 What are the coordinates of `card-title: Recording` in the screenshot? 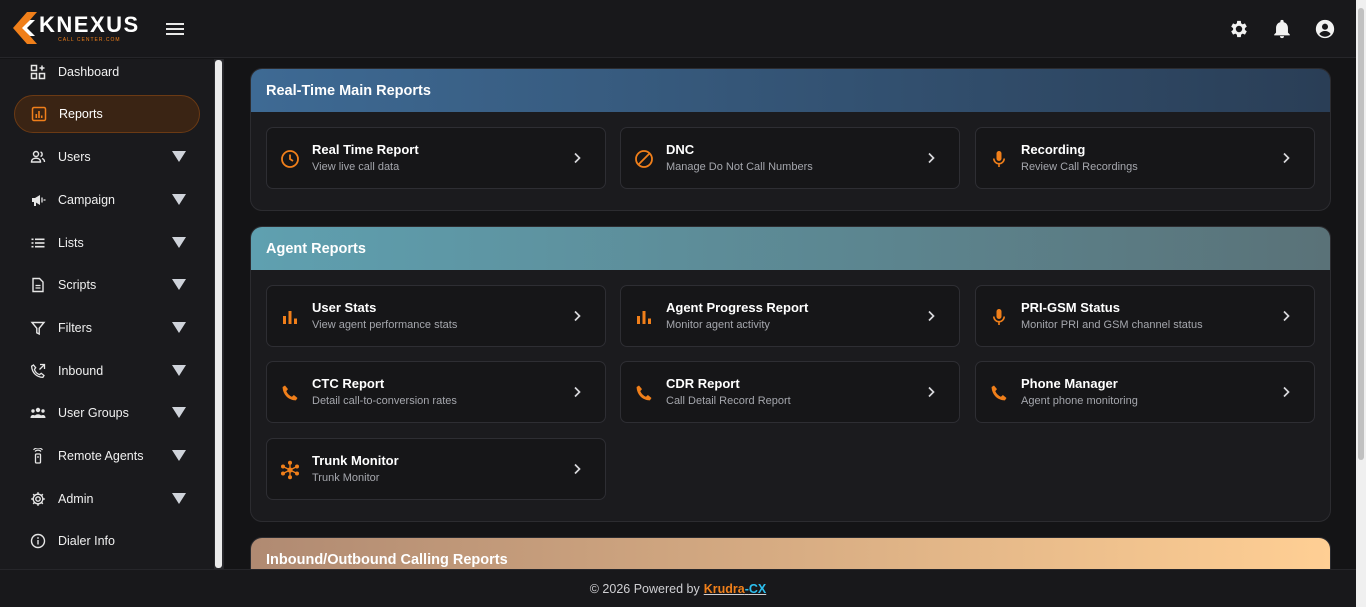 It's located at (1053, 149).